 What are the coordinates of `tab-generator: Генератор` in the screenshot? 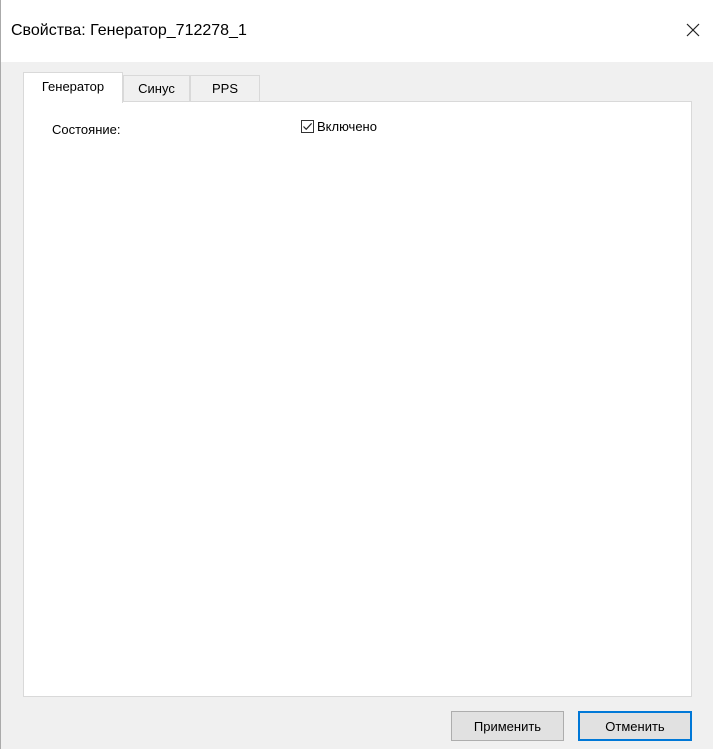 It's located at (73, 87).